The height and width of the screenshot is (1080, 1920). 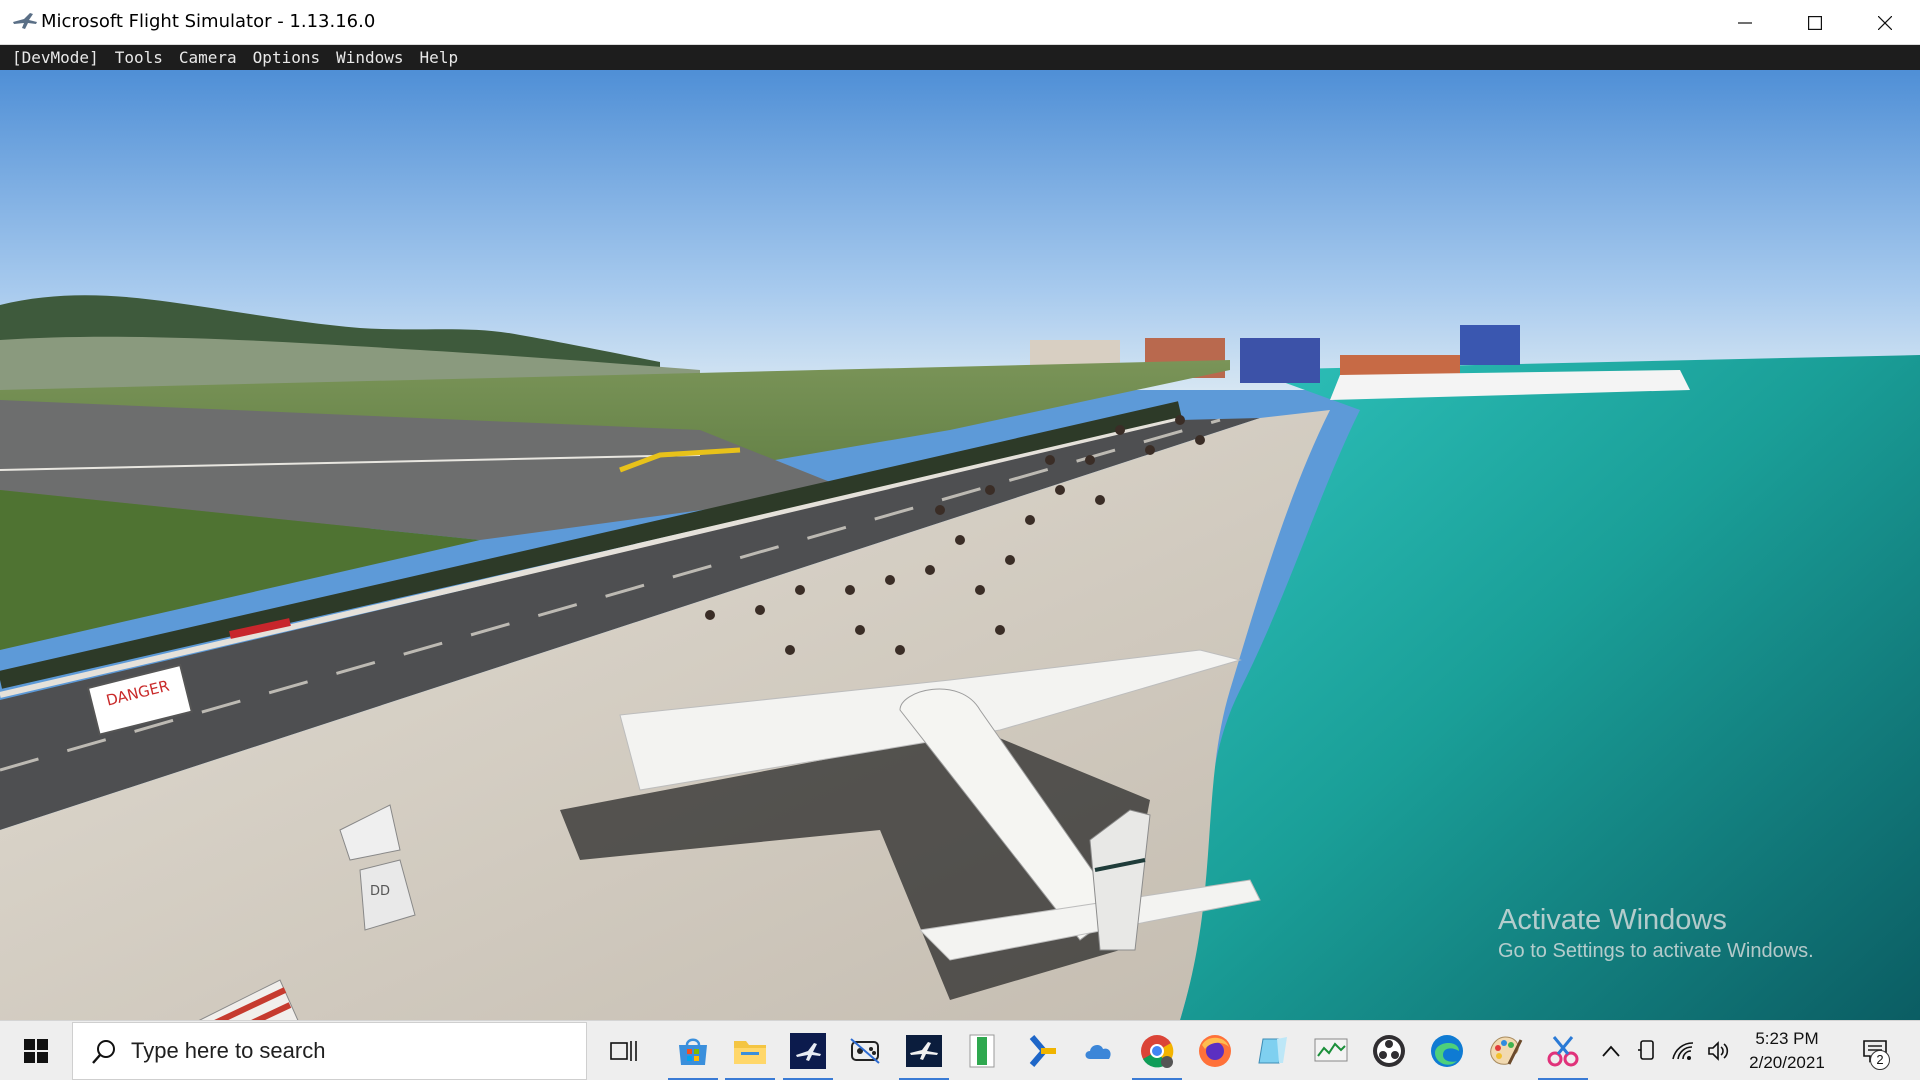 I want to click on green-document-app-button, so click(x=982, y=1050).